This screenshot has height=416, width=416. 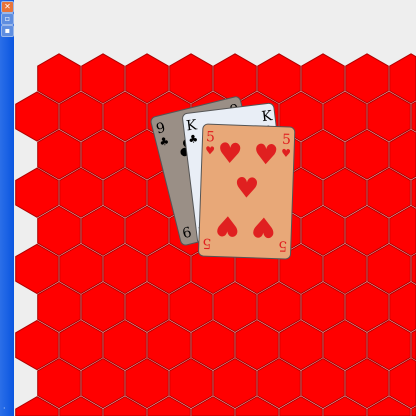 What do you see at coordinates (7, 208) in the screenshot?
I see `sidebar: ✕ ▫ ▪ ·` at bounding box center [7, 208].